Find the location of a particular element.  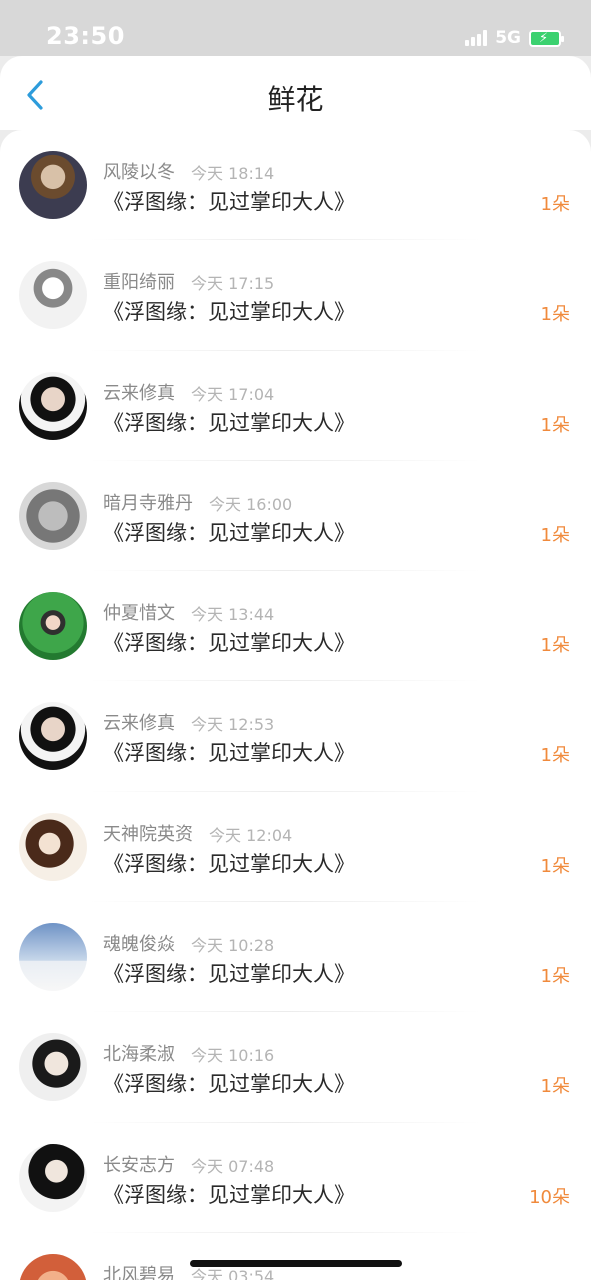

page-title: 鲜花 is located at coordinates (295, 99).